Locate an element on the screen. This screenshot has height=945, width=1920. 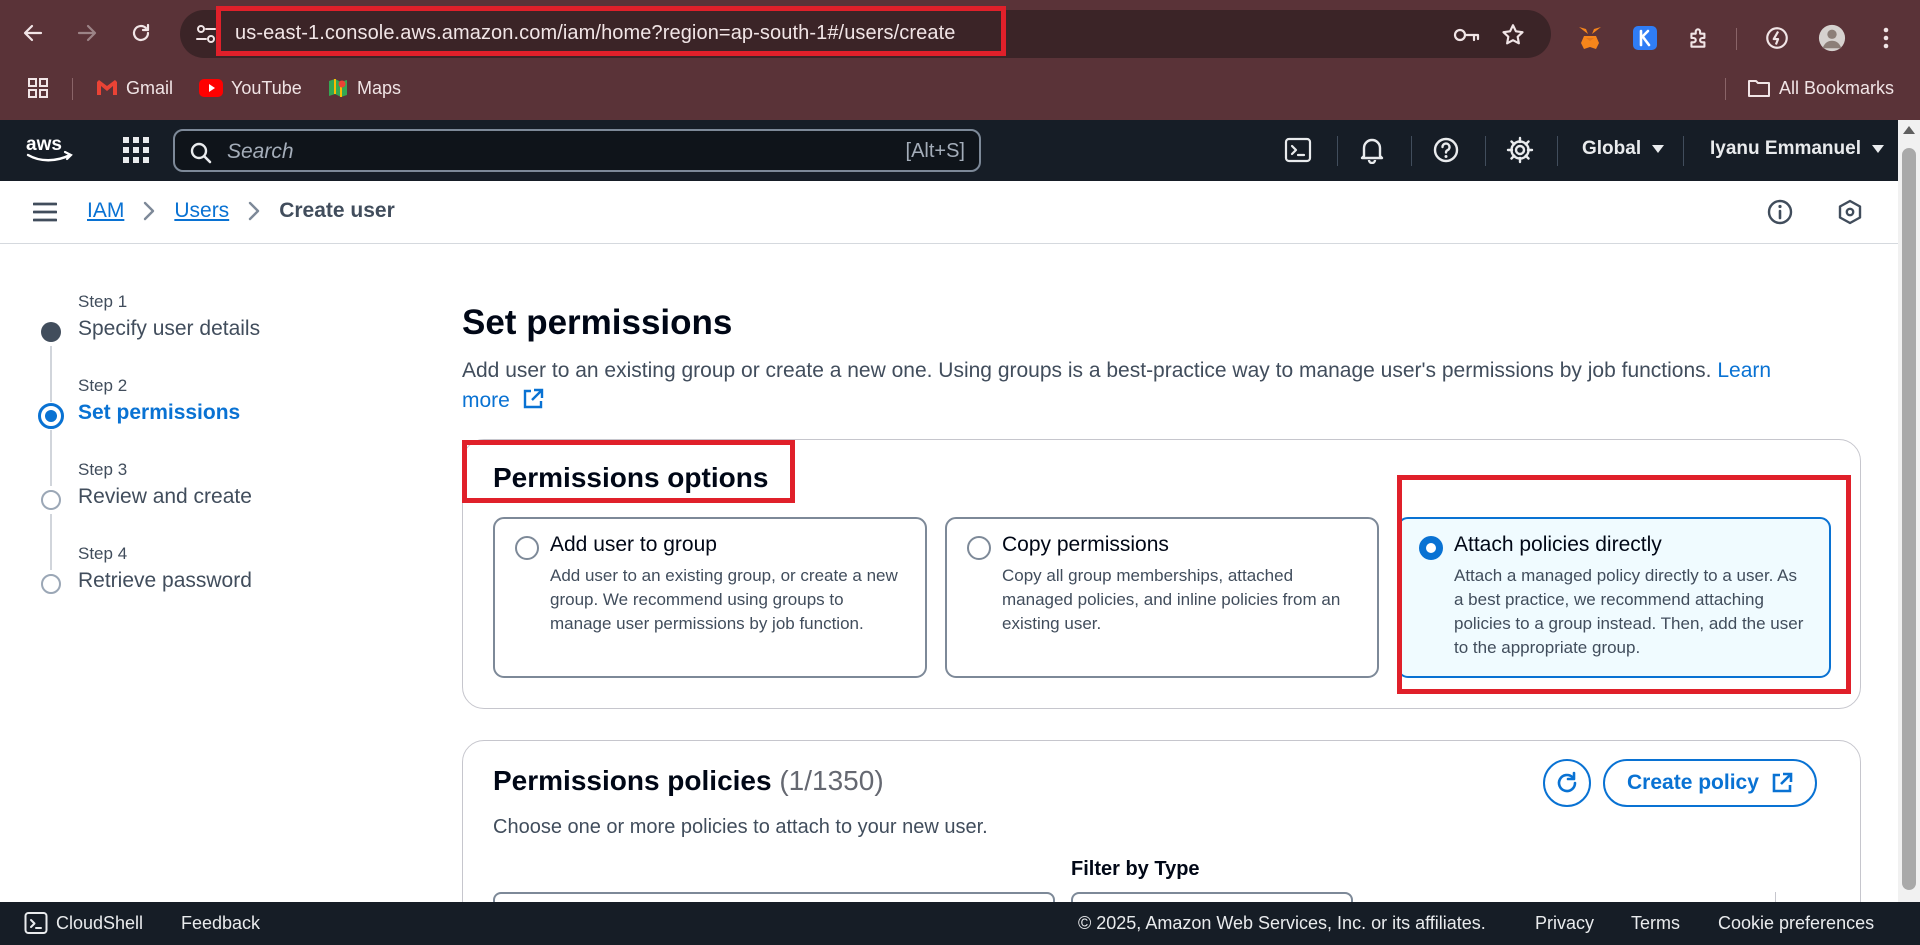
region-label: Global is located at coordinates (1612, 148).